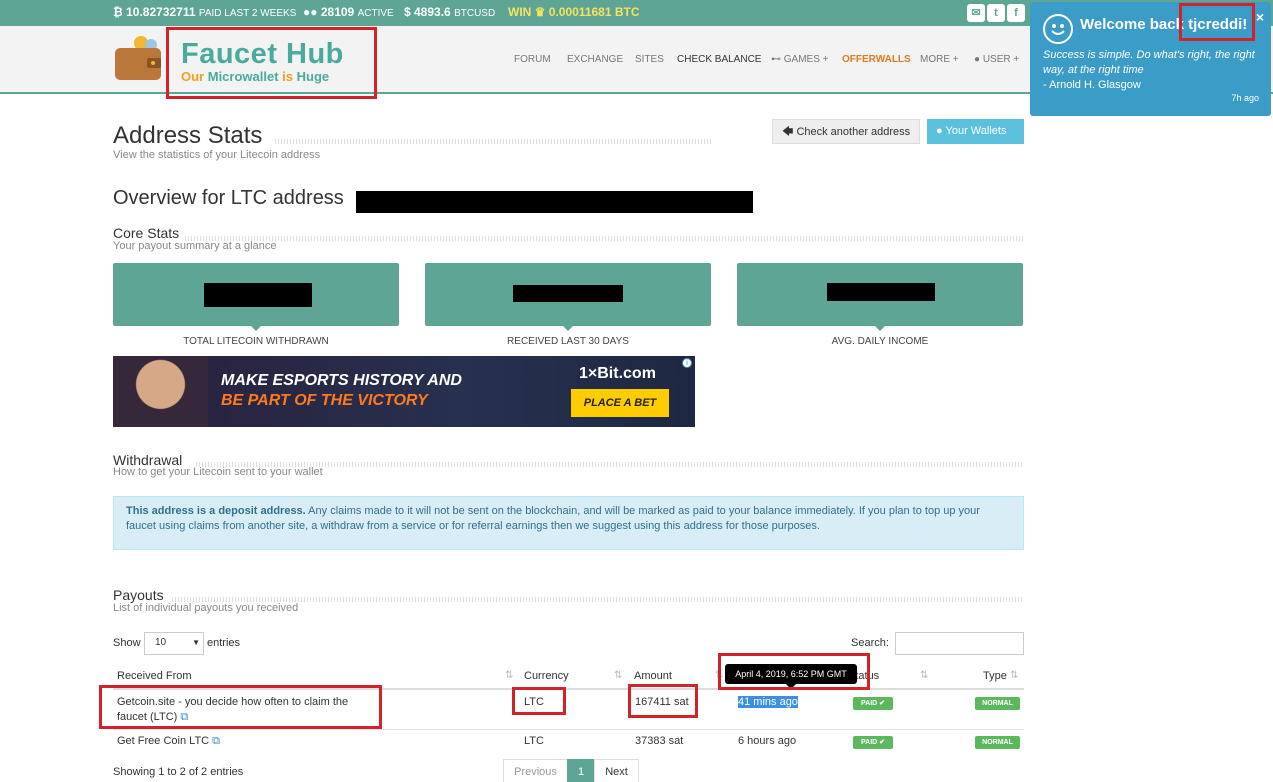 The width and height of the screenshot is (1273, 782). I want to click on payouts-subtitle: List of individual payouts you received, so click(206, 608).